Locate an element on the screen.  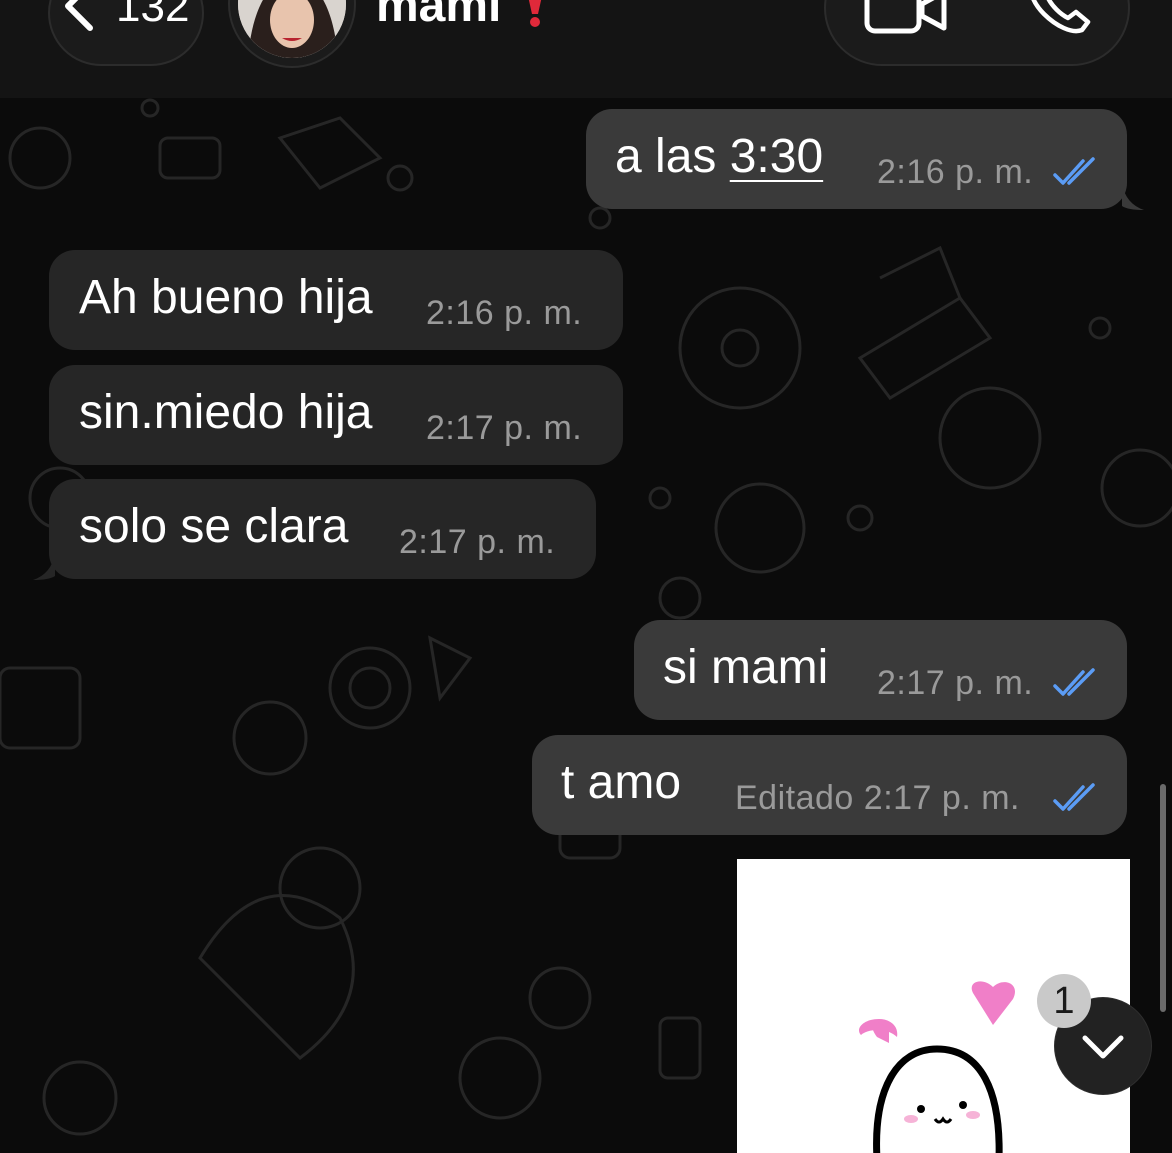
message-bubble-outgoing: t amo Editado 2:17 p. m. is located at coordinates (829, 785).